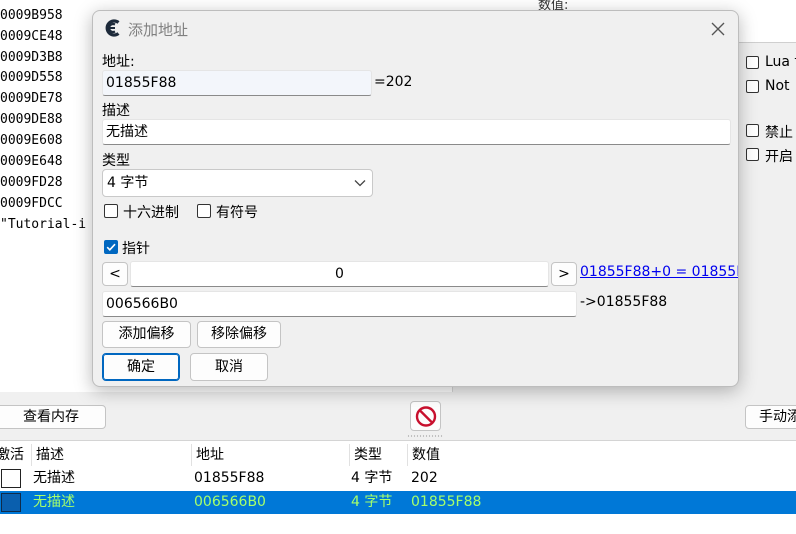  I want to click on row-value: 202, so click(424, 478).